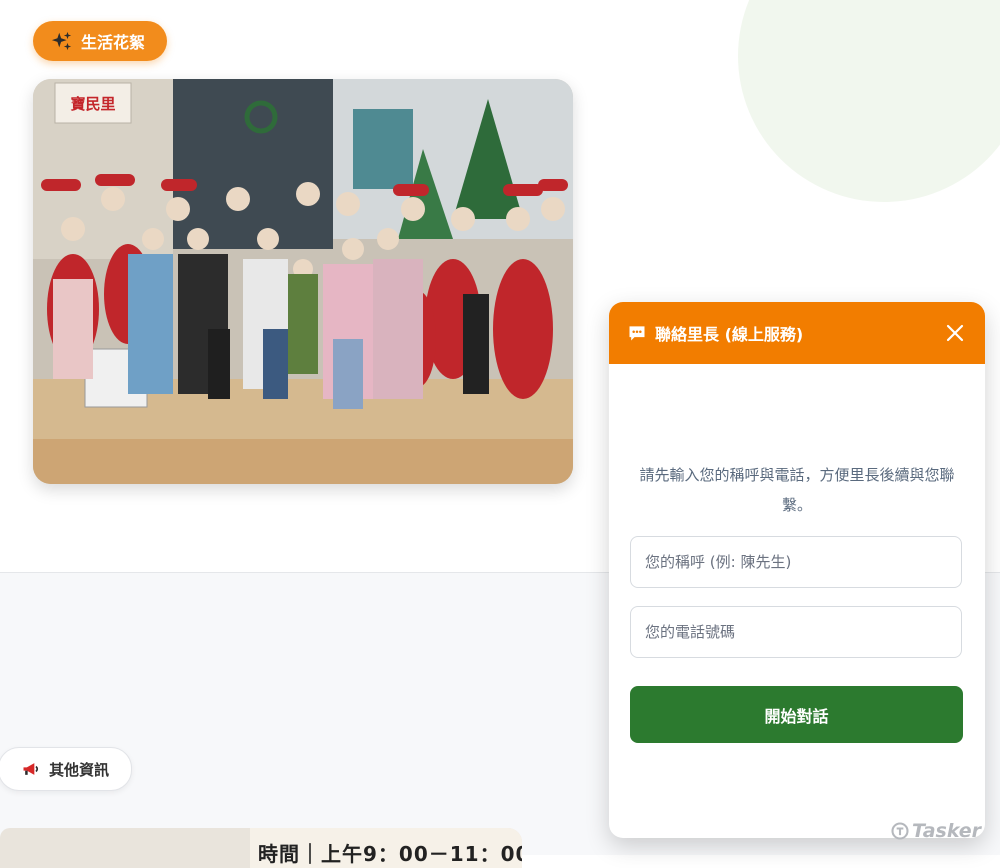 This screenshot has height=868, width=1000. What do you see at coordinates (947, 831) in the screenshot?
I see `watermark-text: Tasker` at bounding box center [947, 831].